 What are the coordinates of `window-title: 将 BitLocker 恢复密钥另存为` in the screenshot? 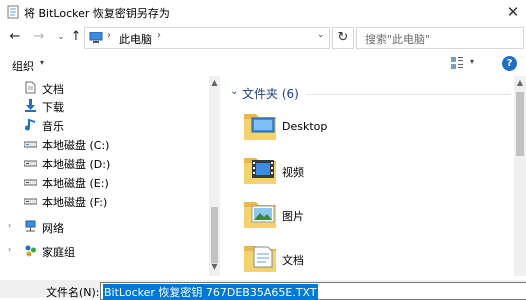 It's located at (97, 13).